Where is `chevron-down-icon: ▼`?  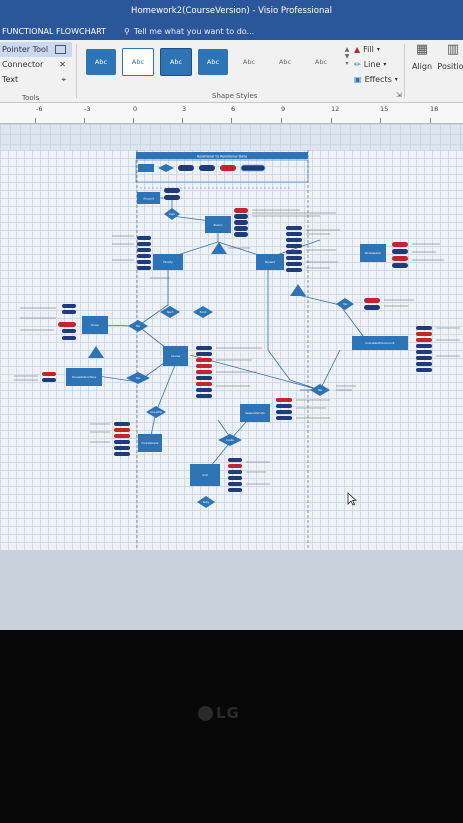 chevron-down-icon: ▼ is located at coordinates (347, 56).